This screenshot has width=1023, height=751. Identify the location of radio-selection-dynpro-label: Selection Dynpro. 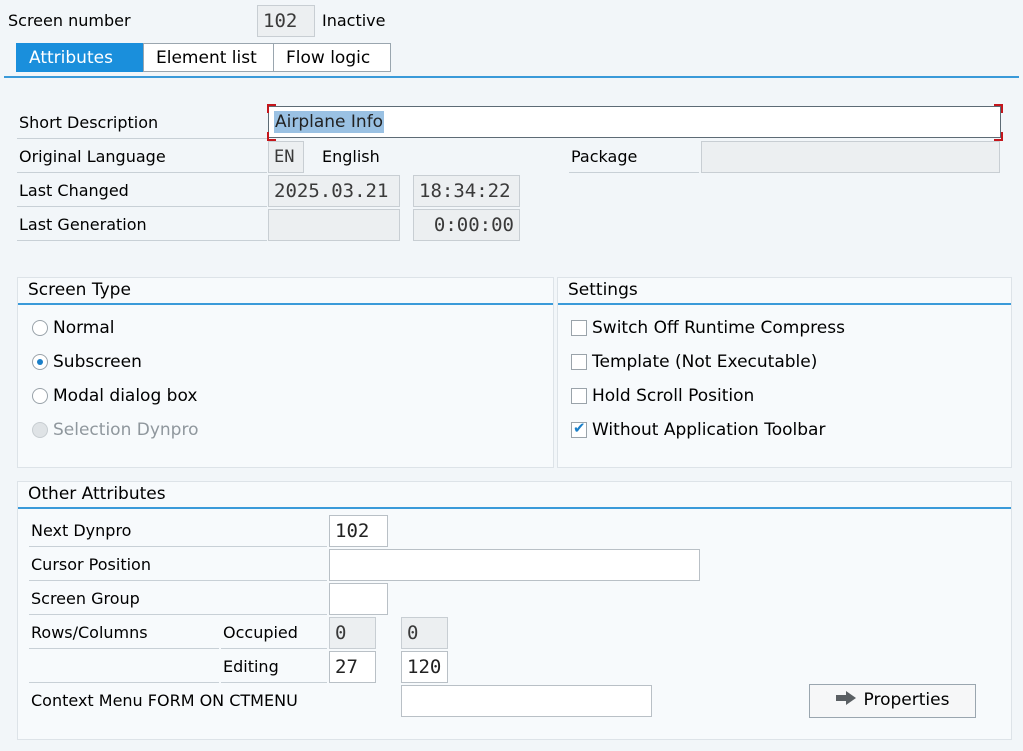
(126, 430).